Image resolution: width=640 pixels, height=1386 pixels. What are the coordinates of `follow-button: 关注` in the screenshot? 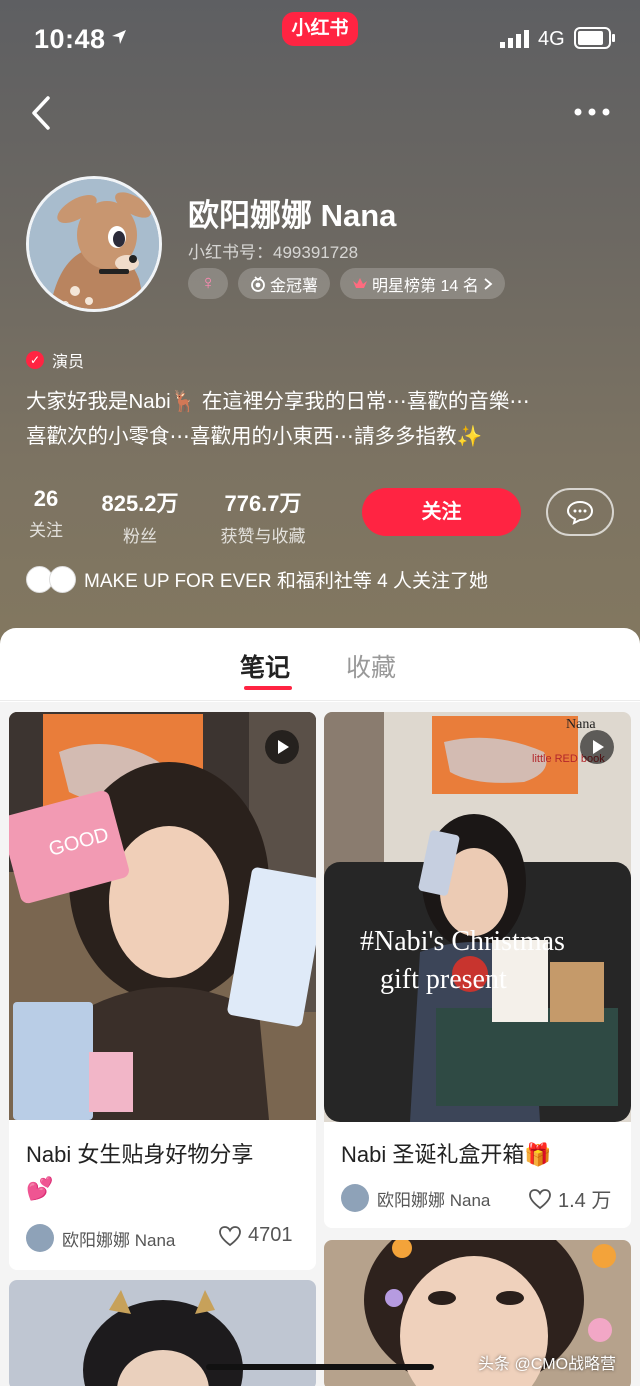 It's located at (441, 512).